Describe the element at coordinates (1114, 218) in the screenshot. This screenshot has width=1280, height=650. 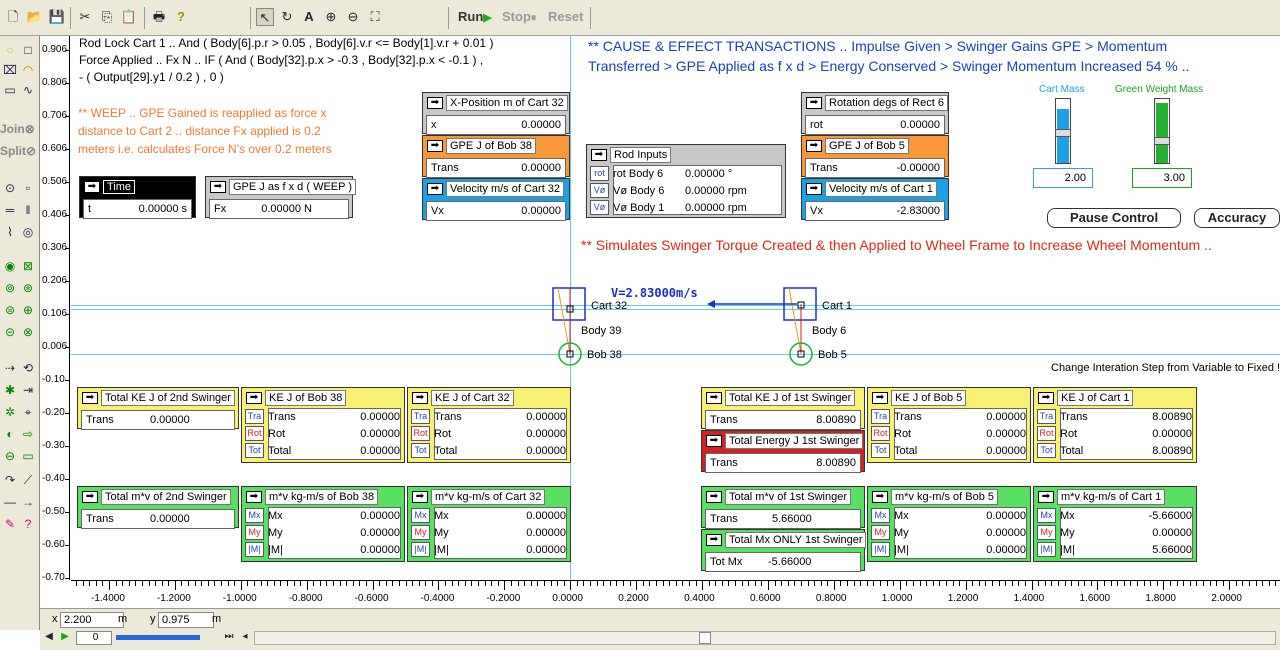
I see `pause-control-button: Pause Control` at that location.